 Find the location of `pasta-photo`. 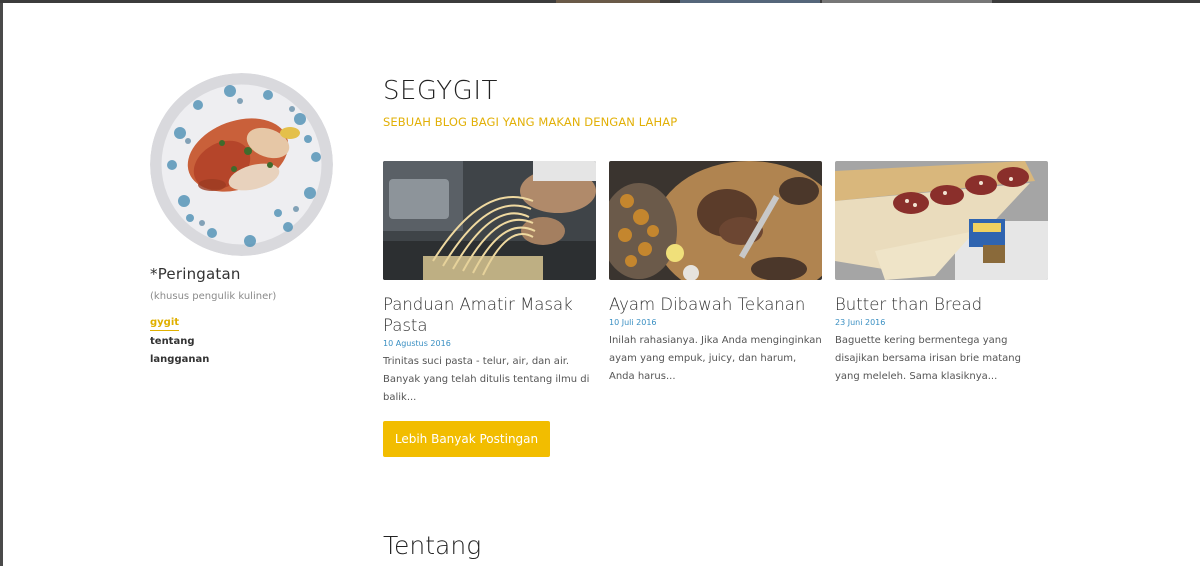

pasta-photo is located at coordinates (489, 220).